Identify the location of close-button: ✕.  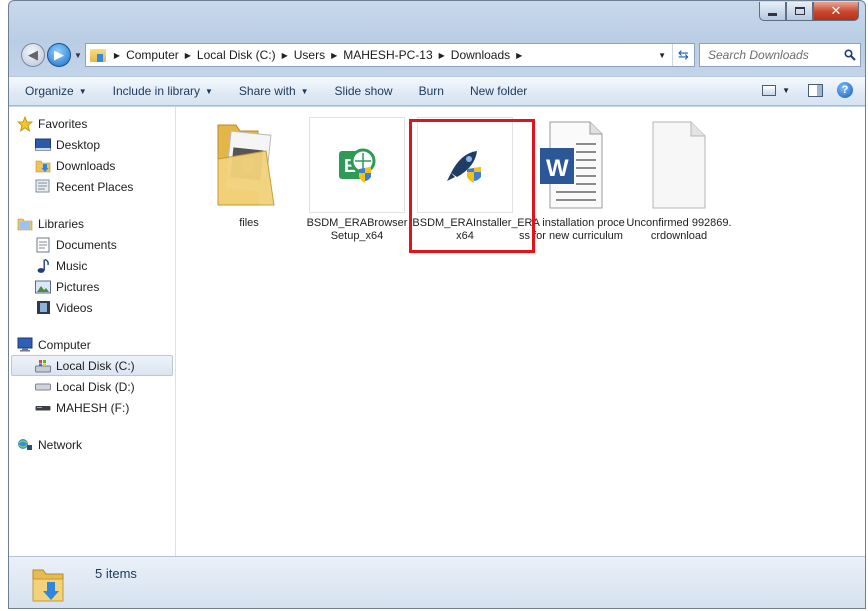
(836, 11).